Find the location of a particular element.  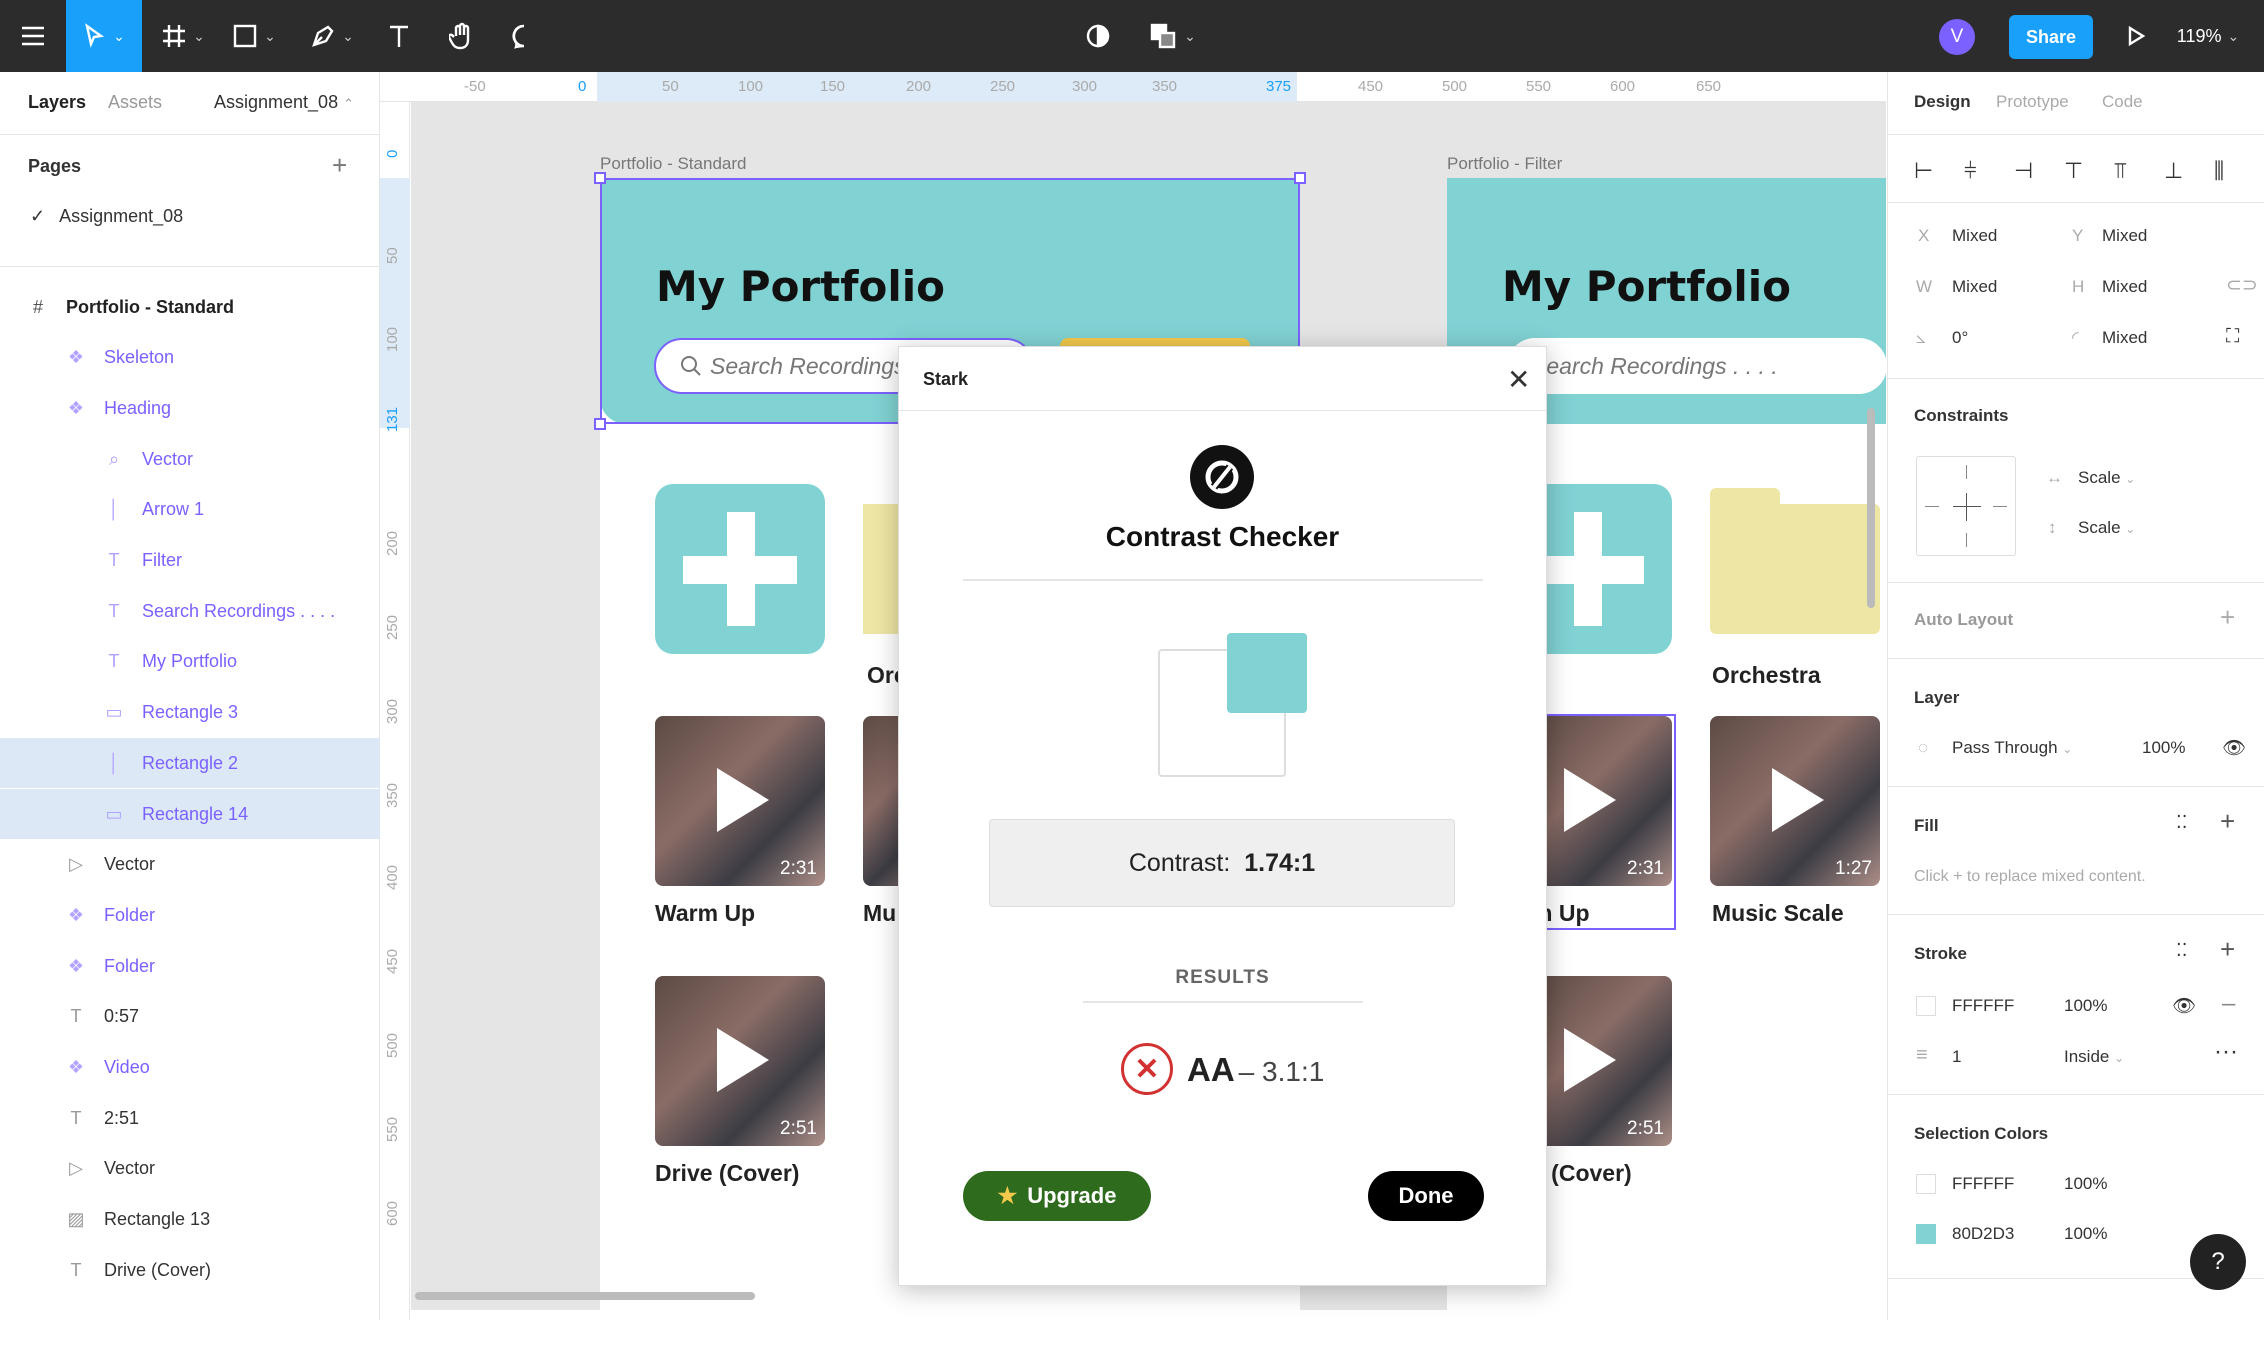

selection-color-hex: 80D2D3 is located at coordinates (1983, 1234).